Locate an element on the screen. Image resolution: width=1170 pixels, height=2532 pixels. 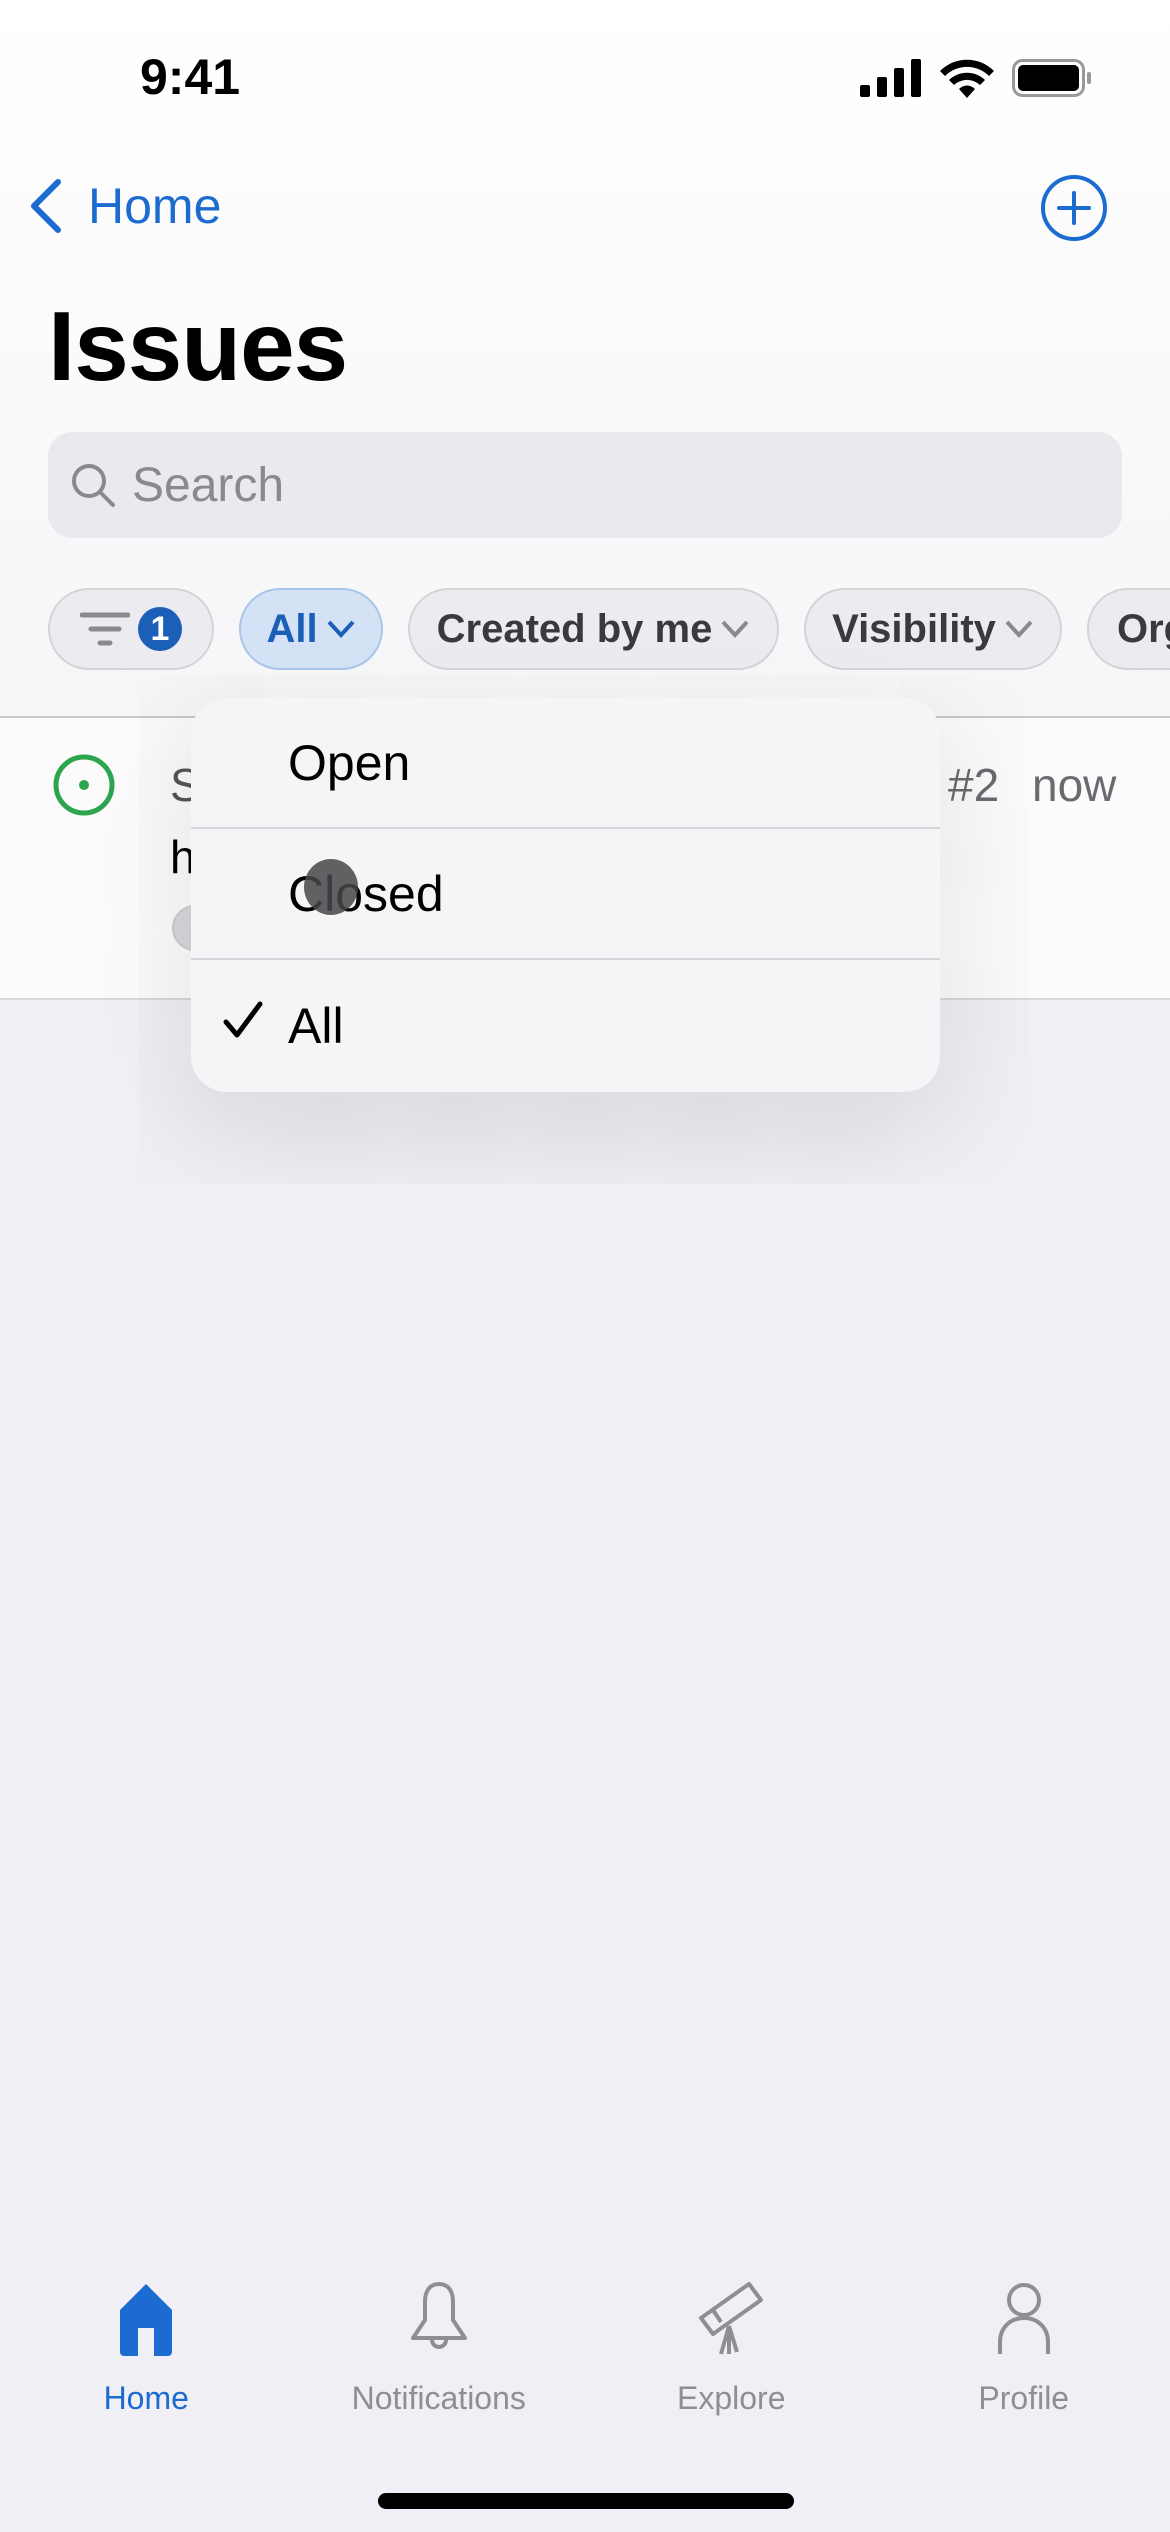
home-indicator is located at coordinates (586, 2501).